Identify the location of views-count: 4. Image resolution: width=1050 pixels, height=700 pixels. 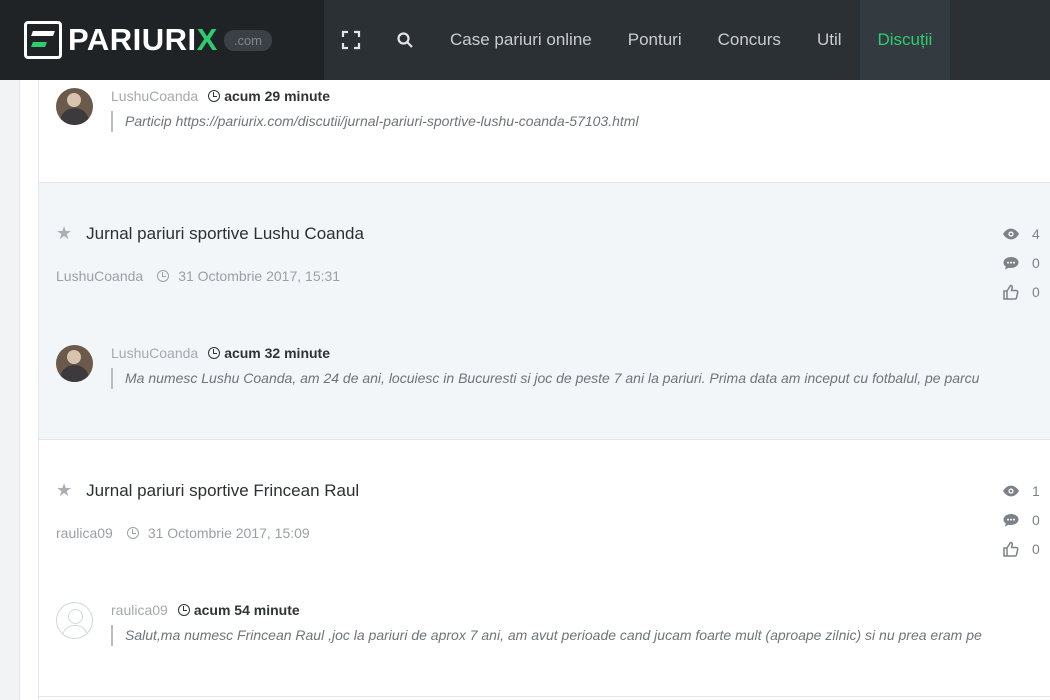
(1036, 233).